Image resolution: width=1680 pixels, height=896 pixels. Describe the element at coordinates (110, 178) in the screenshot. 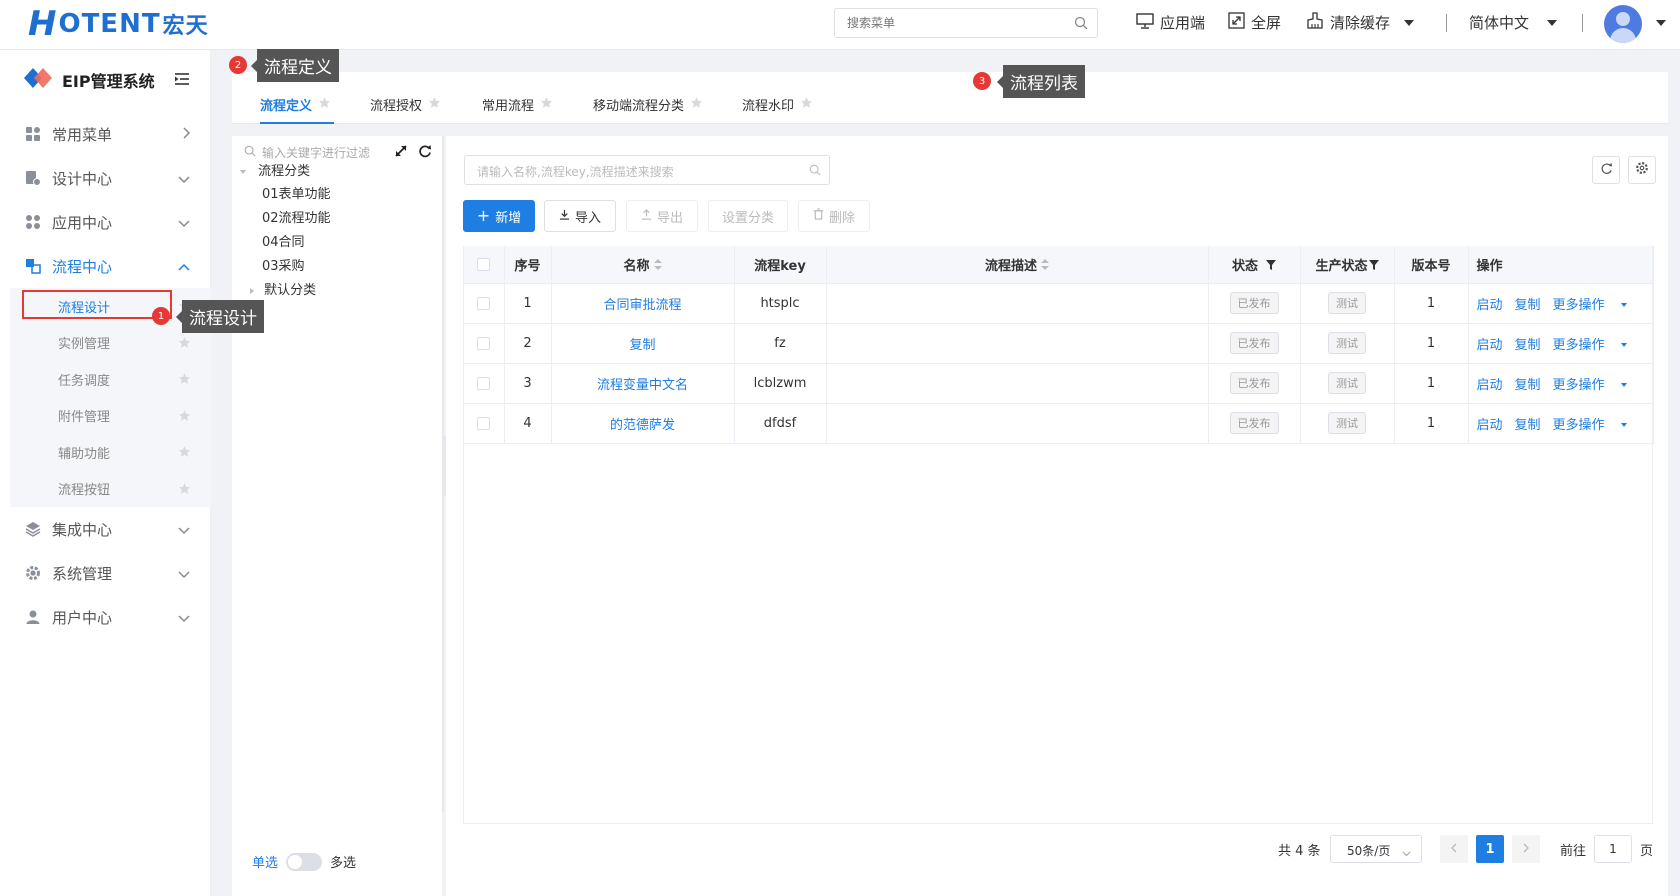

I see `sidebar-item-design-center: 设计中心` at that location.